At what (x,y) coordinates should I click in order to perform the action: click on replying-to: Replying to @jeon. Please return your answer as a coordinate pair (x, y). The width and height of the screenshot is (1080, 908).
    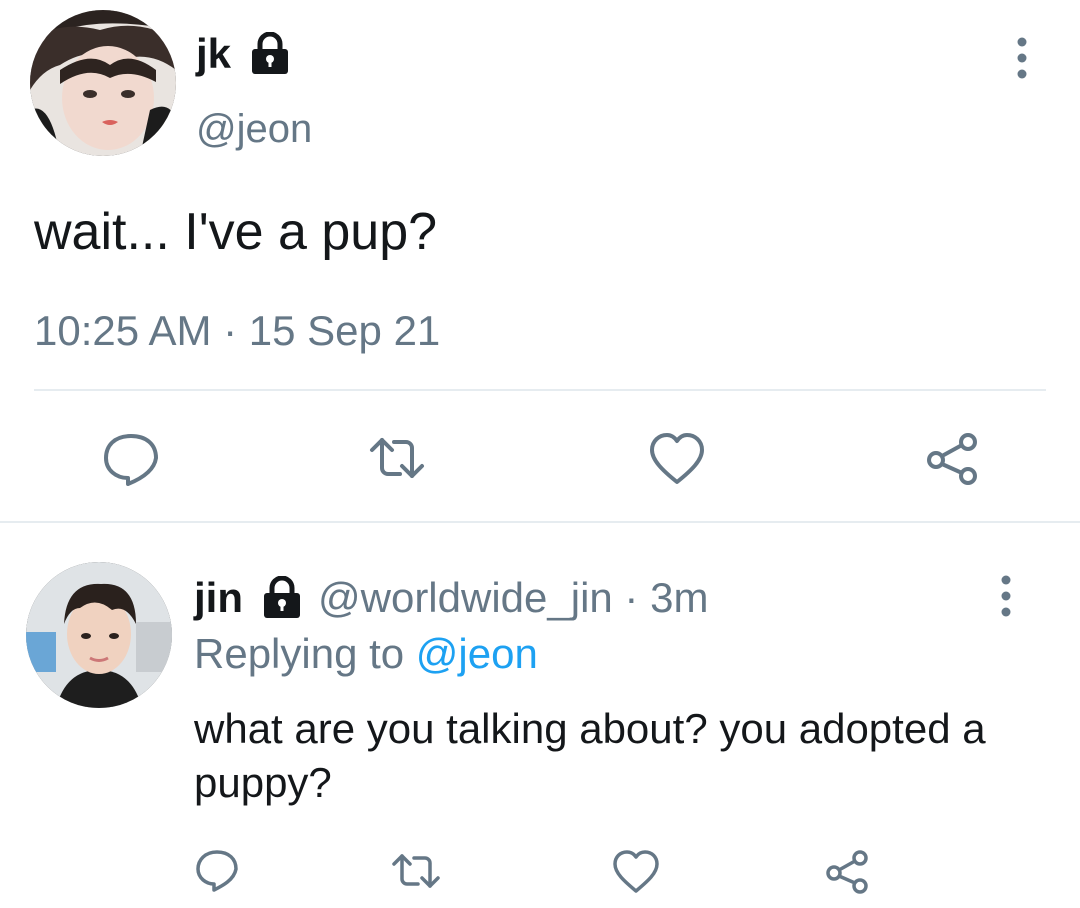
    Looking at the image, I should click on (366, 654).